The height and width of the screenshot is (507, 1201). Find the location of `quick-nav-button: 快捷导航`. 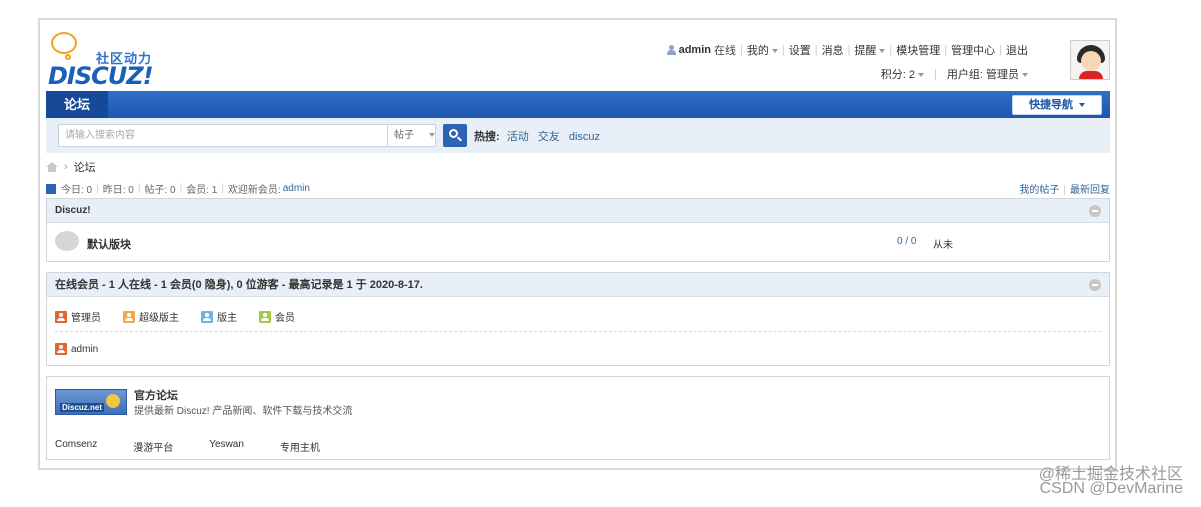

quick-nav-button: 快捷导航 is located at coordinates (1057, 105).